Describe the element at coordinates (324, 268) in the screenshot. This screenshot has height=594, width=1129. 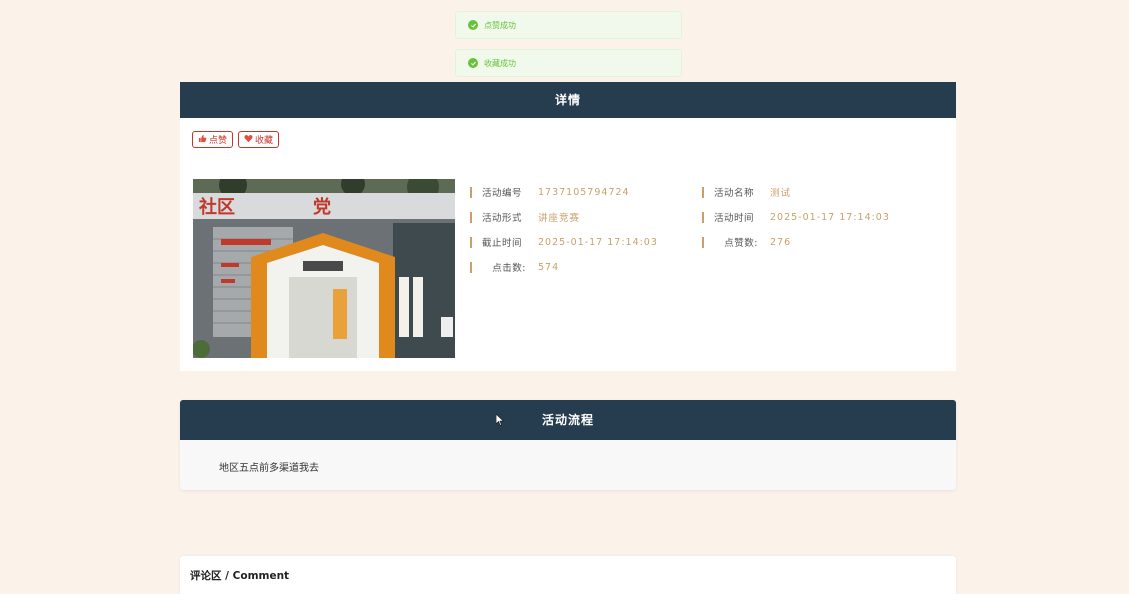
I see `activity-photo: 社区 党` at that location.